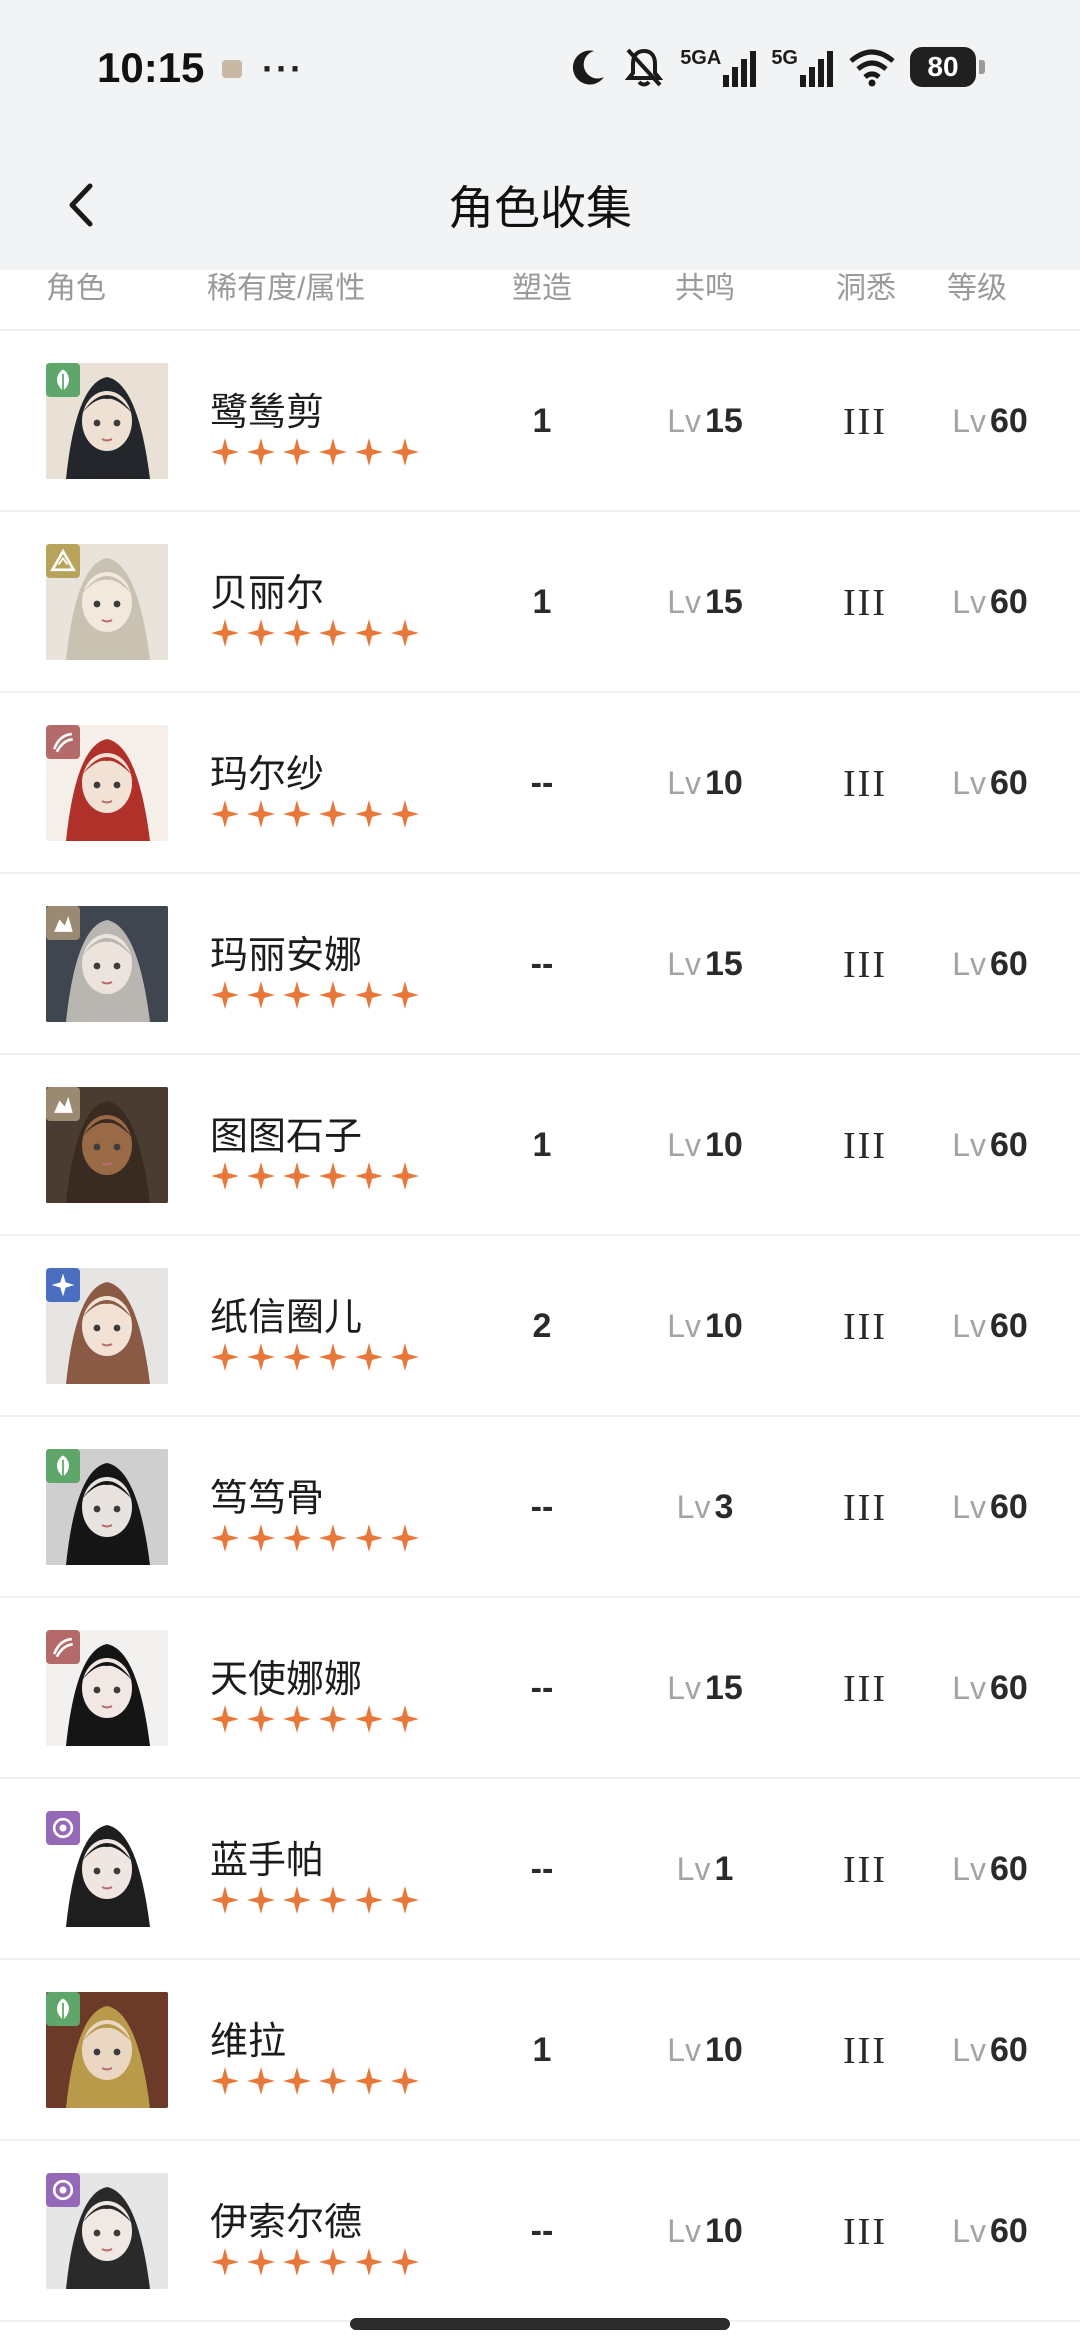 This screenshot has height=2351, width=1080. What do you see at coordinates (540, 783) in the screenshot?
I see `character-row: 玛尔纱 -- Lv 10 III Lv 60` at bounding box center [540, 783].